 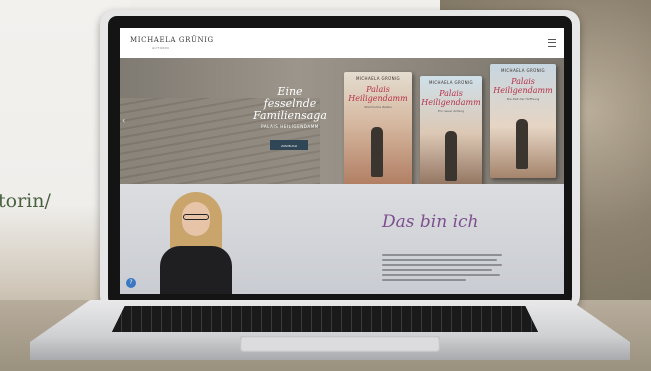 I want to click on hero-title-line1: Eine fesselnde, so click(x=290, y=97).